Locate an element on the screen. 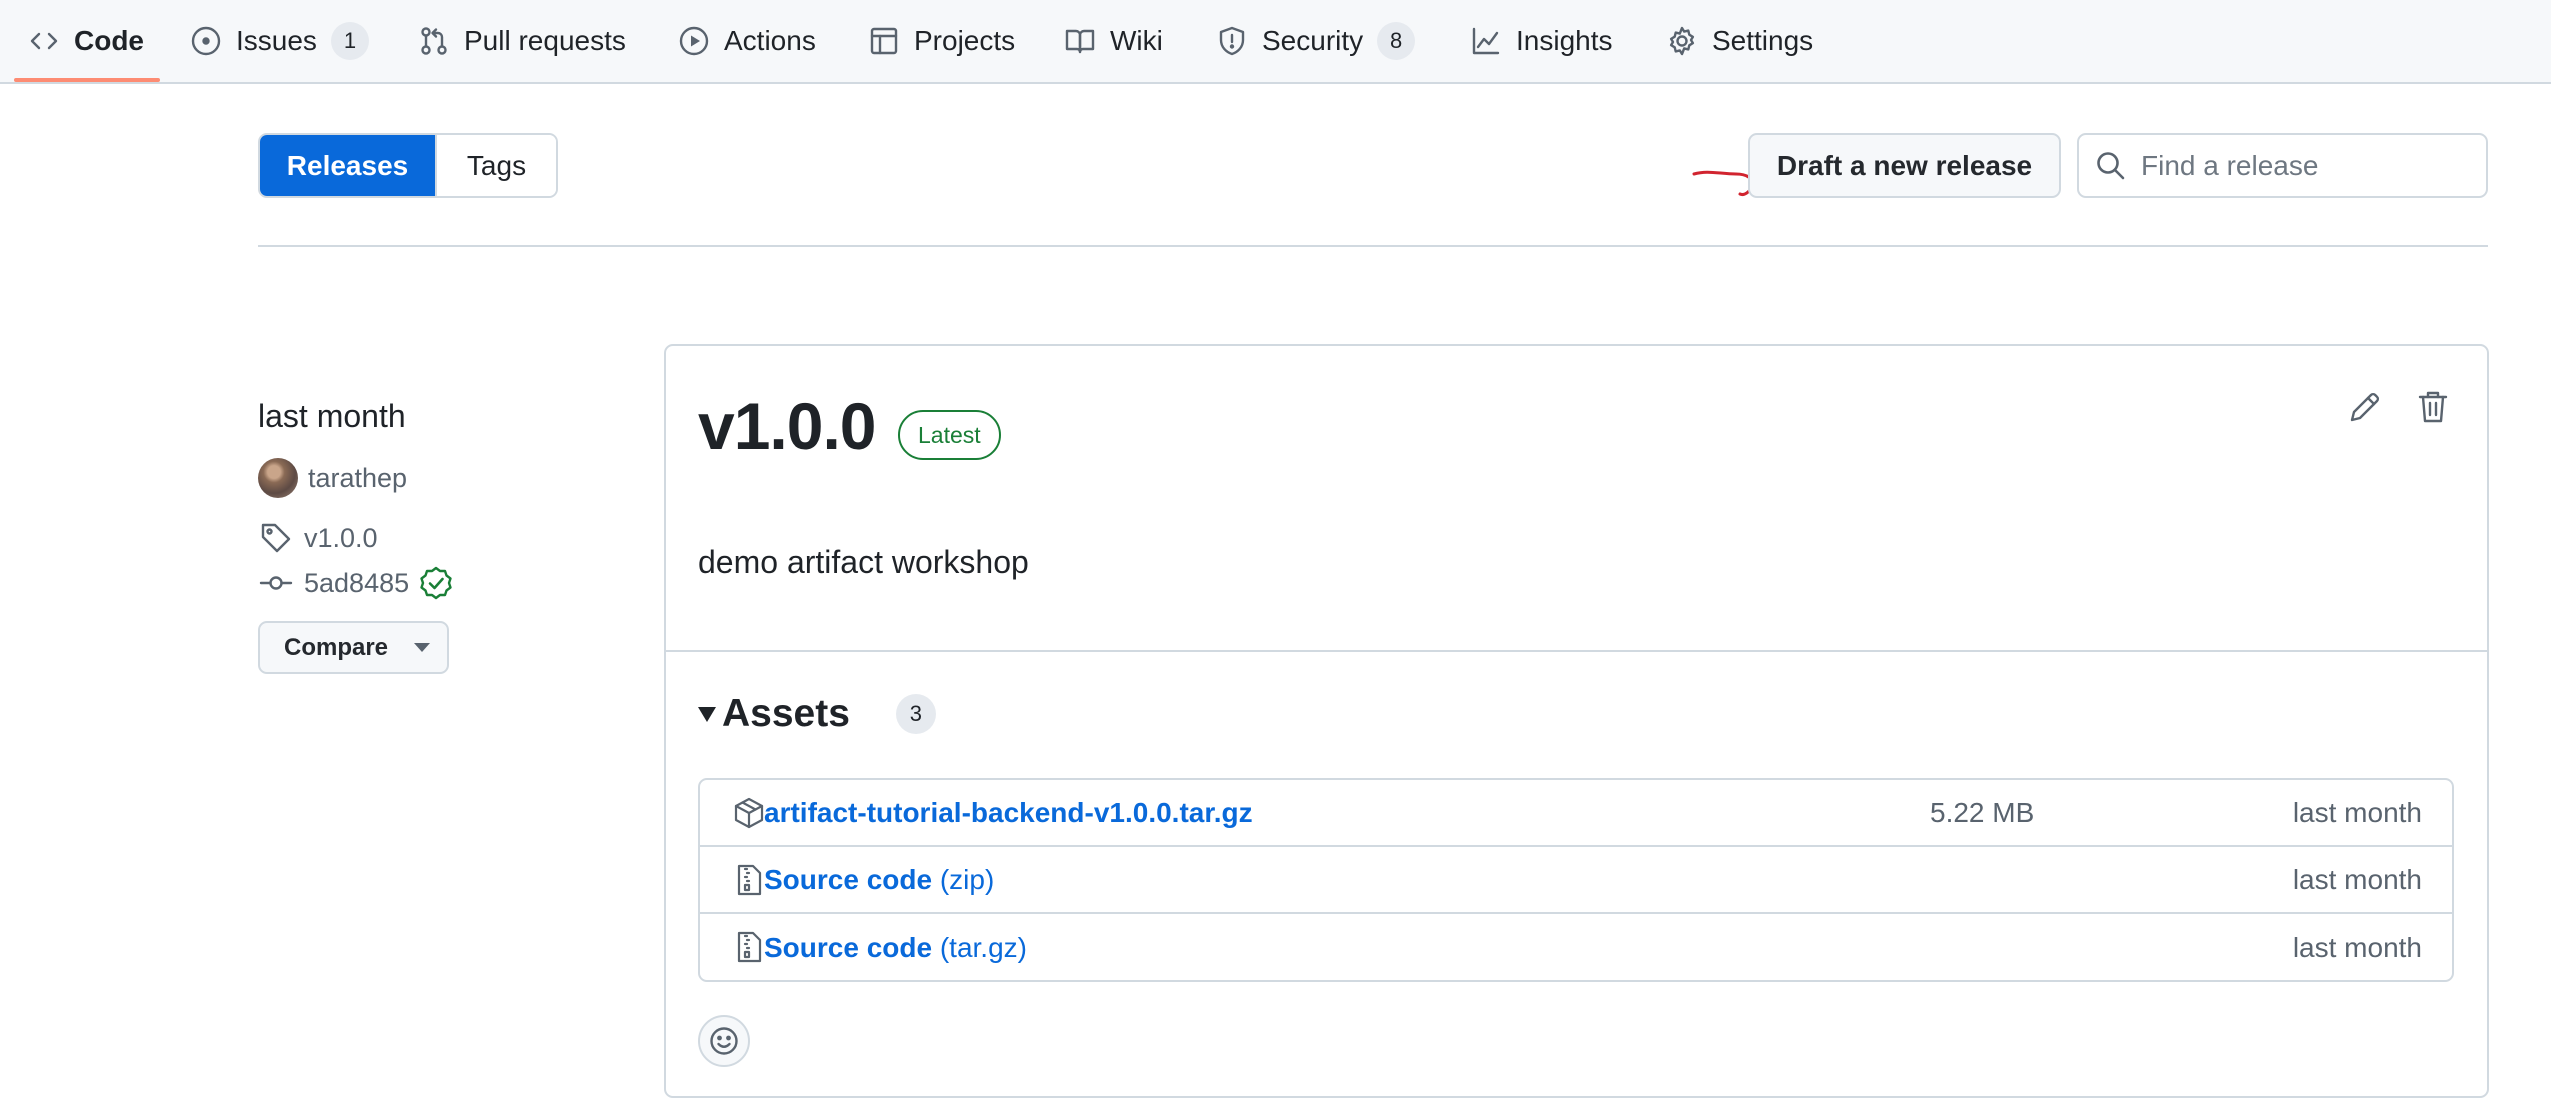  tab-projects-label: Projects is located at coordinates (965, 40).